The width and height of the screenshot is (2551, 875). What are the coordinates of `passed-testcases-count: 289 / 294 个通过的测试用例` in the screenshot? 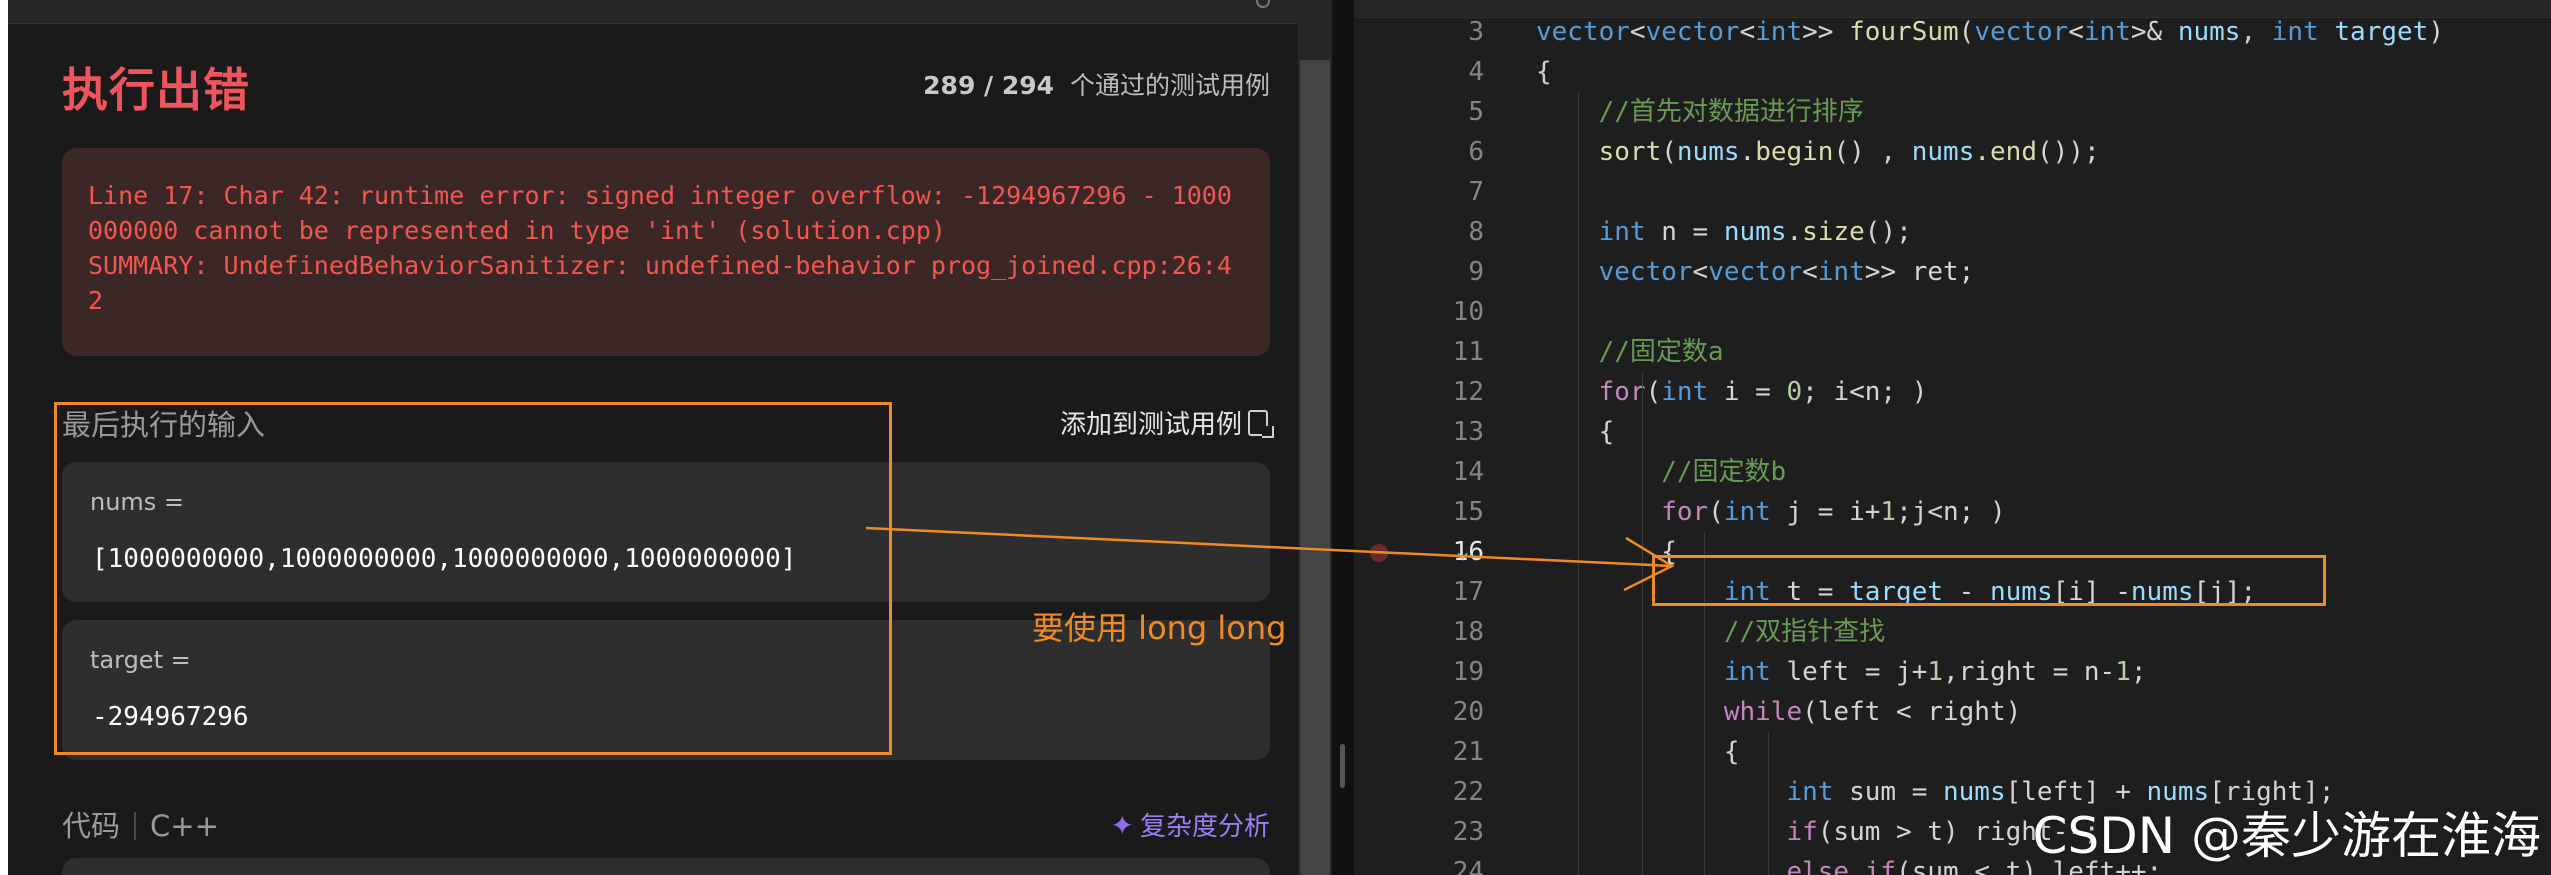 It's located at (1096, 84).